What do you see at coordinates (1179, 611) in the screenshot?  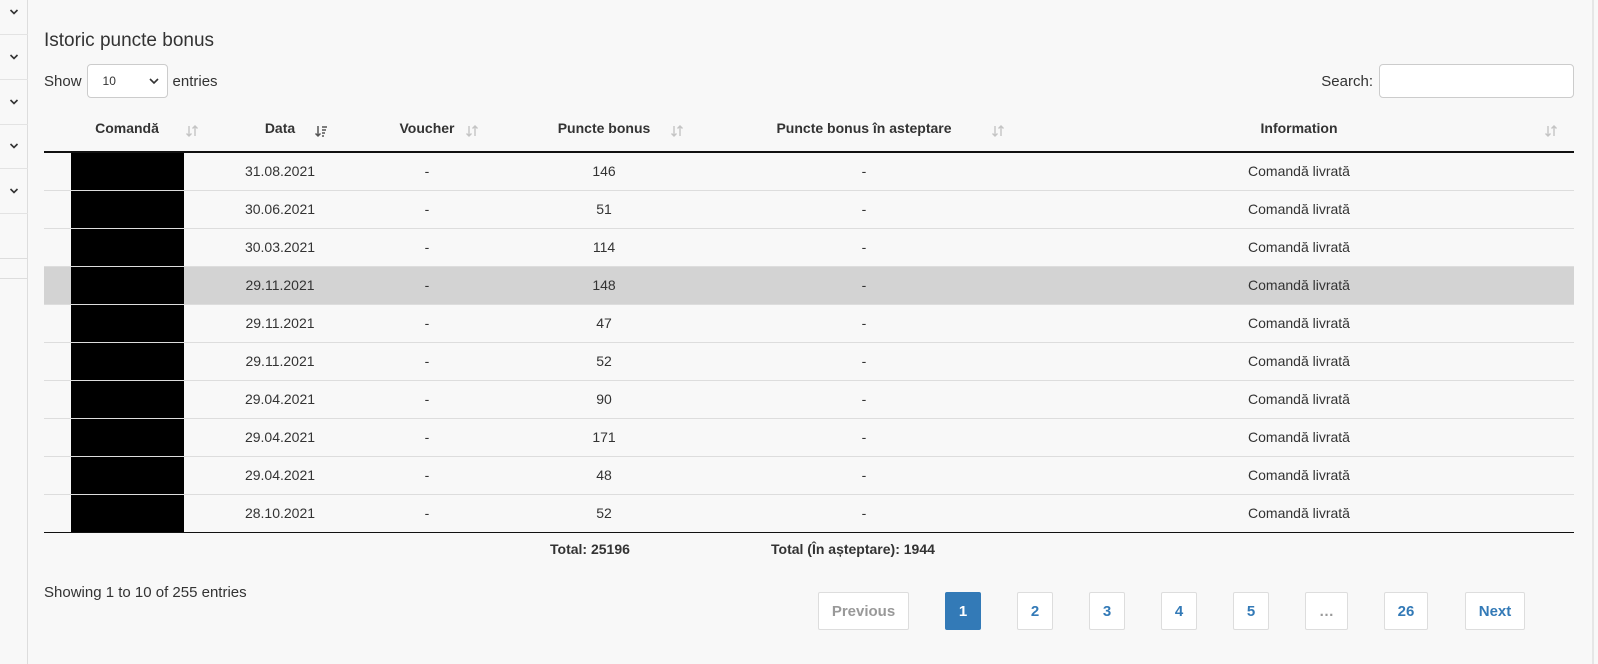 I see `page-button-4: 4` at bounding box center [1179, 611].